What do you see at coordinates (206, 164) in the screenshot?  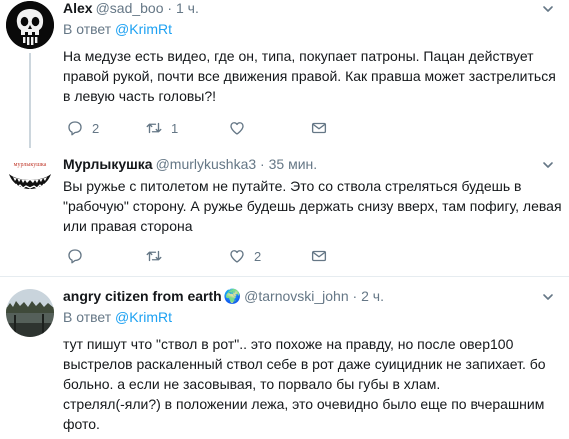 I see `username: @murlykushka3` at bounding box center [206, 164].